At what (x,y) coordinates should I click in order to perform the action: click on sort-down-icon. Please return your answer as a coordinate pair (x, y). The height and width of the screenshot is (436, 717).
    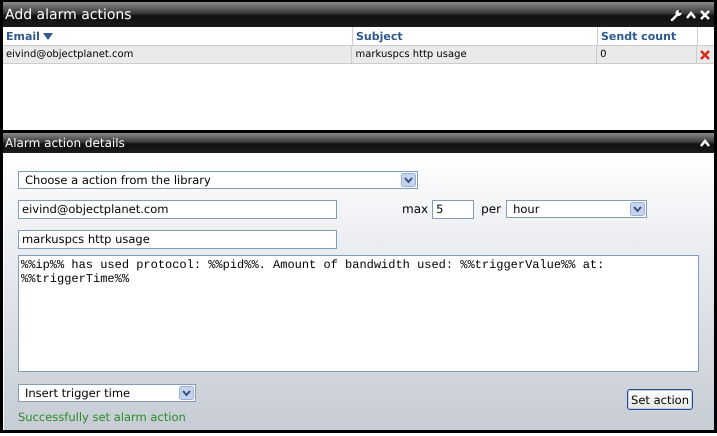
    Looking at the image, I should click on (47, 36).